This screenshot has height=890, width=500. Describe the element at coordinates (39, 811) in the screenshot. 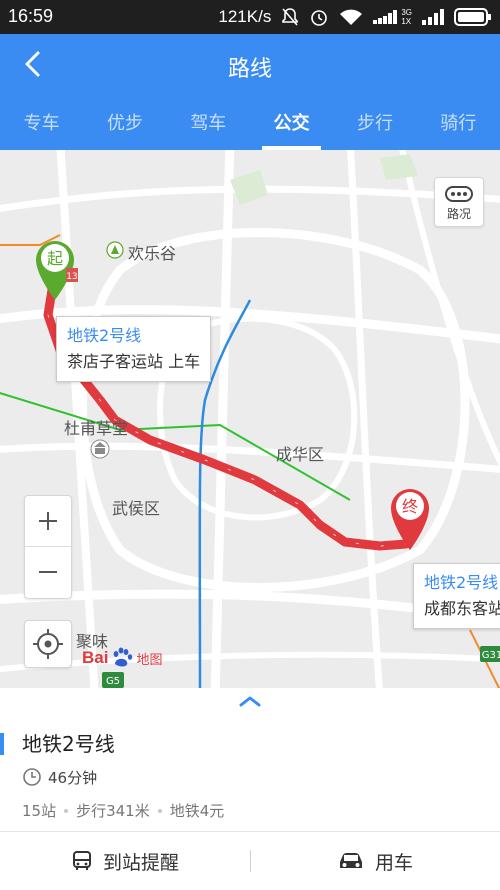

I see `station-count: 15站` at that location.